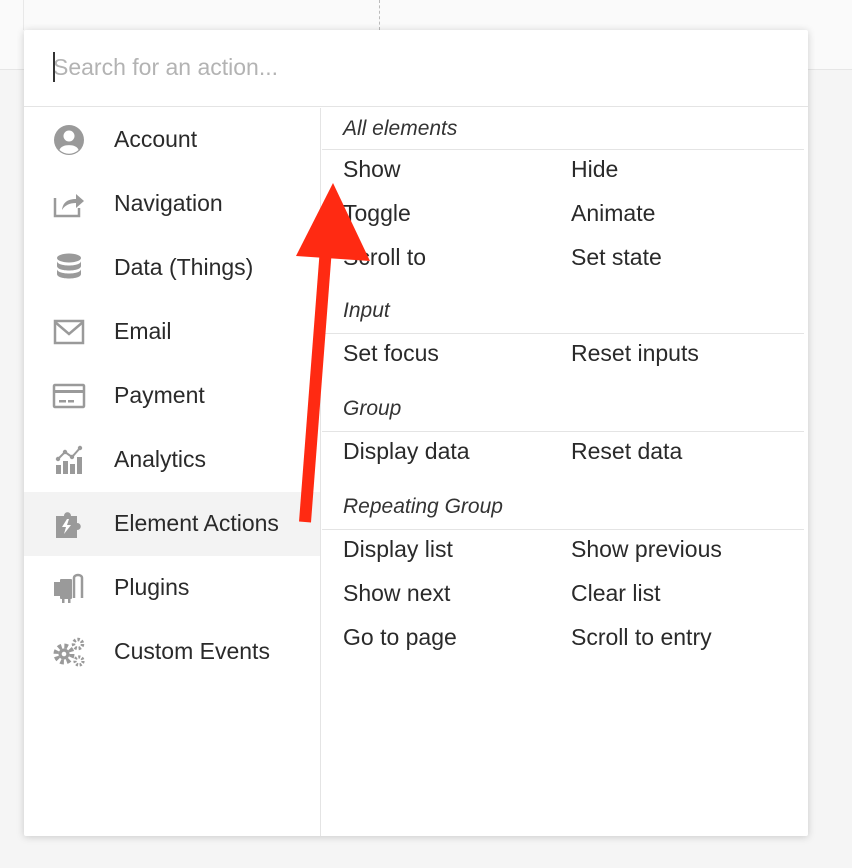 The height and width of the screenshot is (868, 852). Describe the element at coordinates (565, 455) in the screenshot. I see `section-actions-group: Display data Reset data` at that location.